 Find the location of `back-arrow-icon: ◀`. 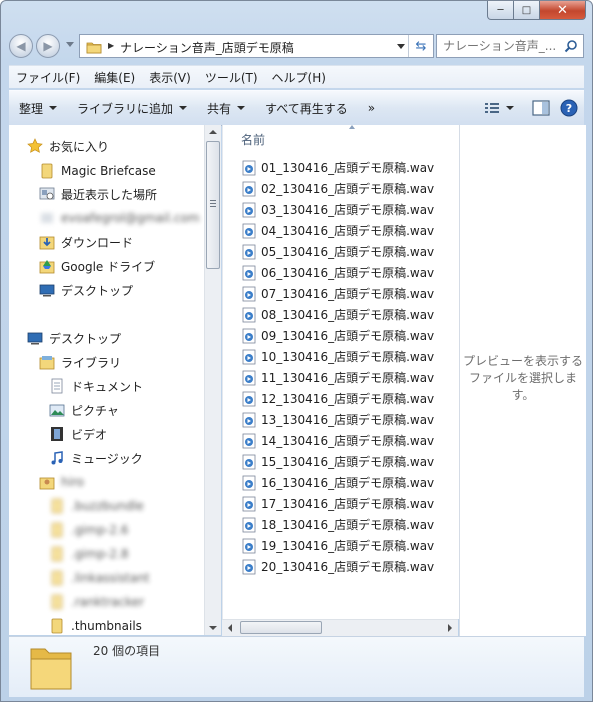

back-arrow-icon: ◀ is located at coordinates (21, 46).